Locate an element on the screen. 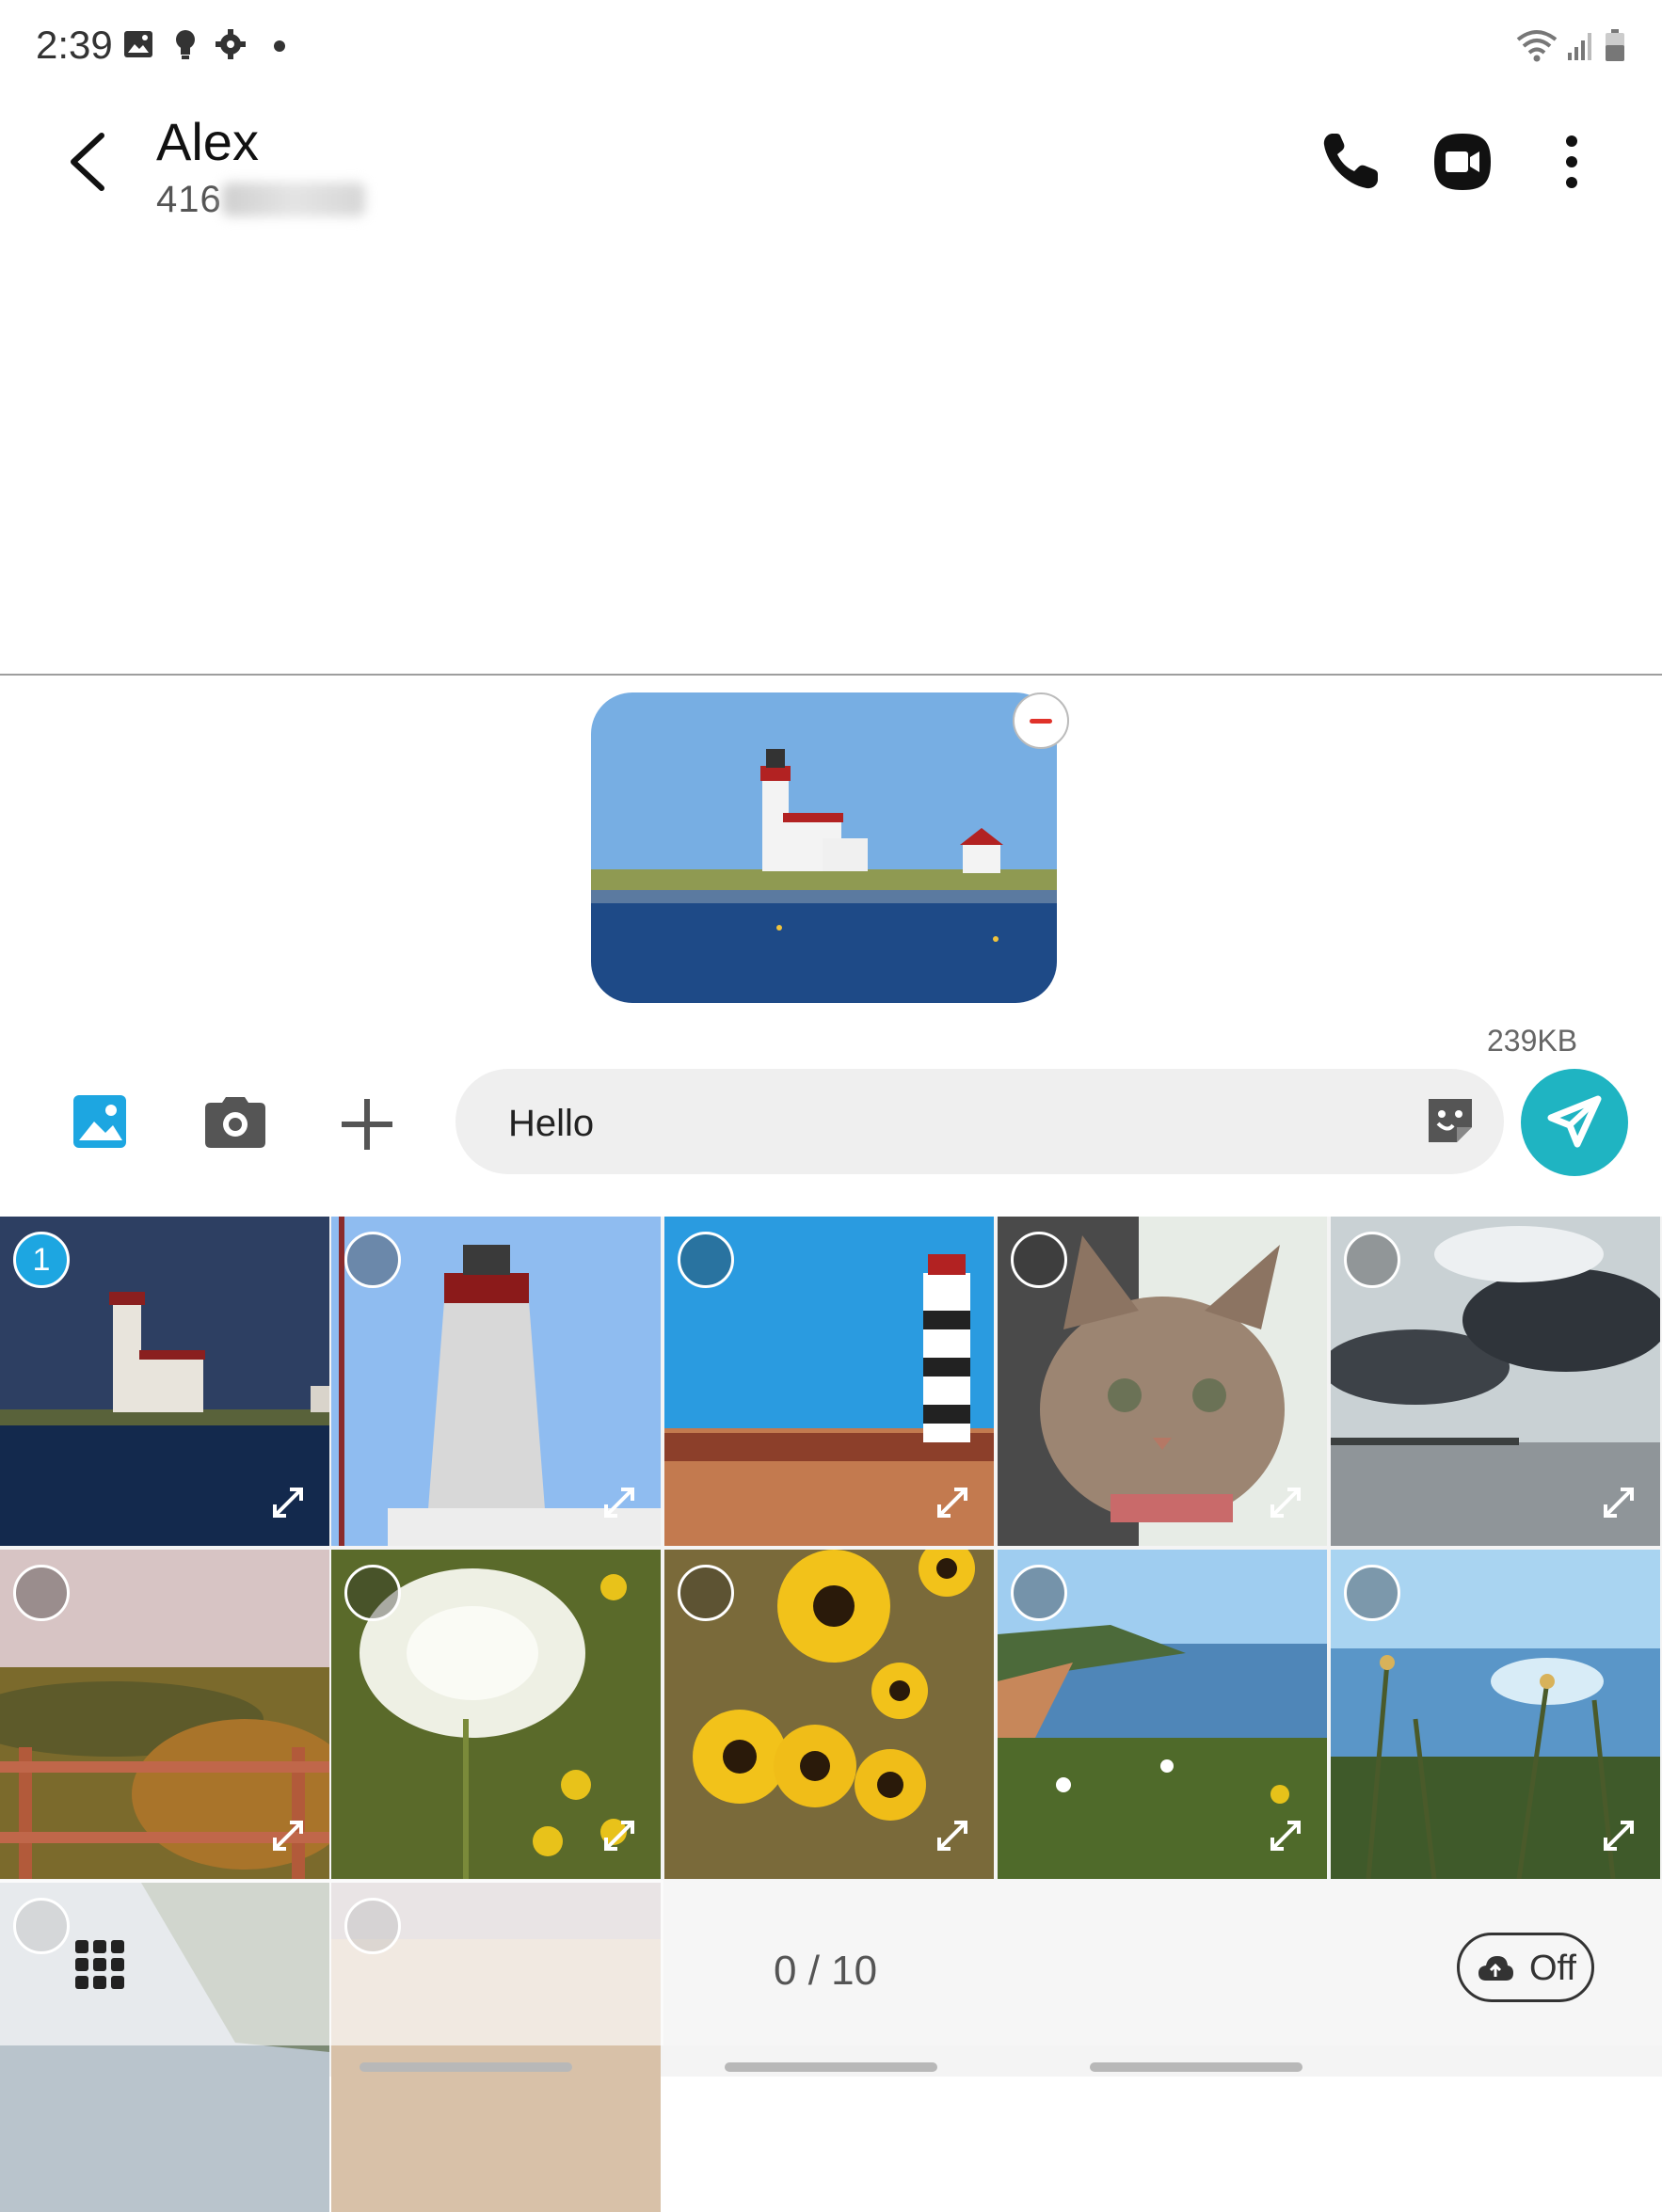  nav-handle-left is located at coordinates (466, 2067).